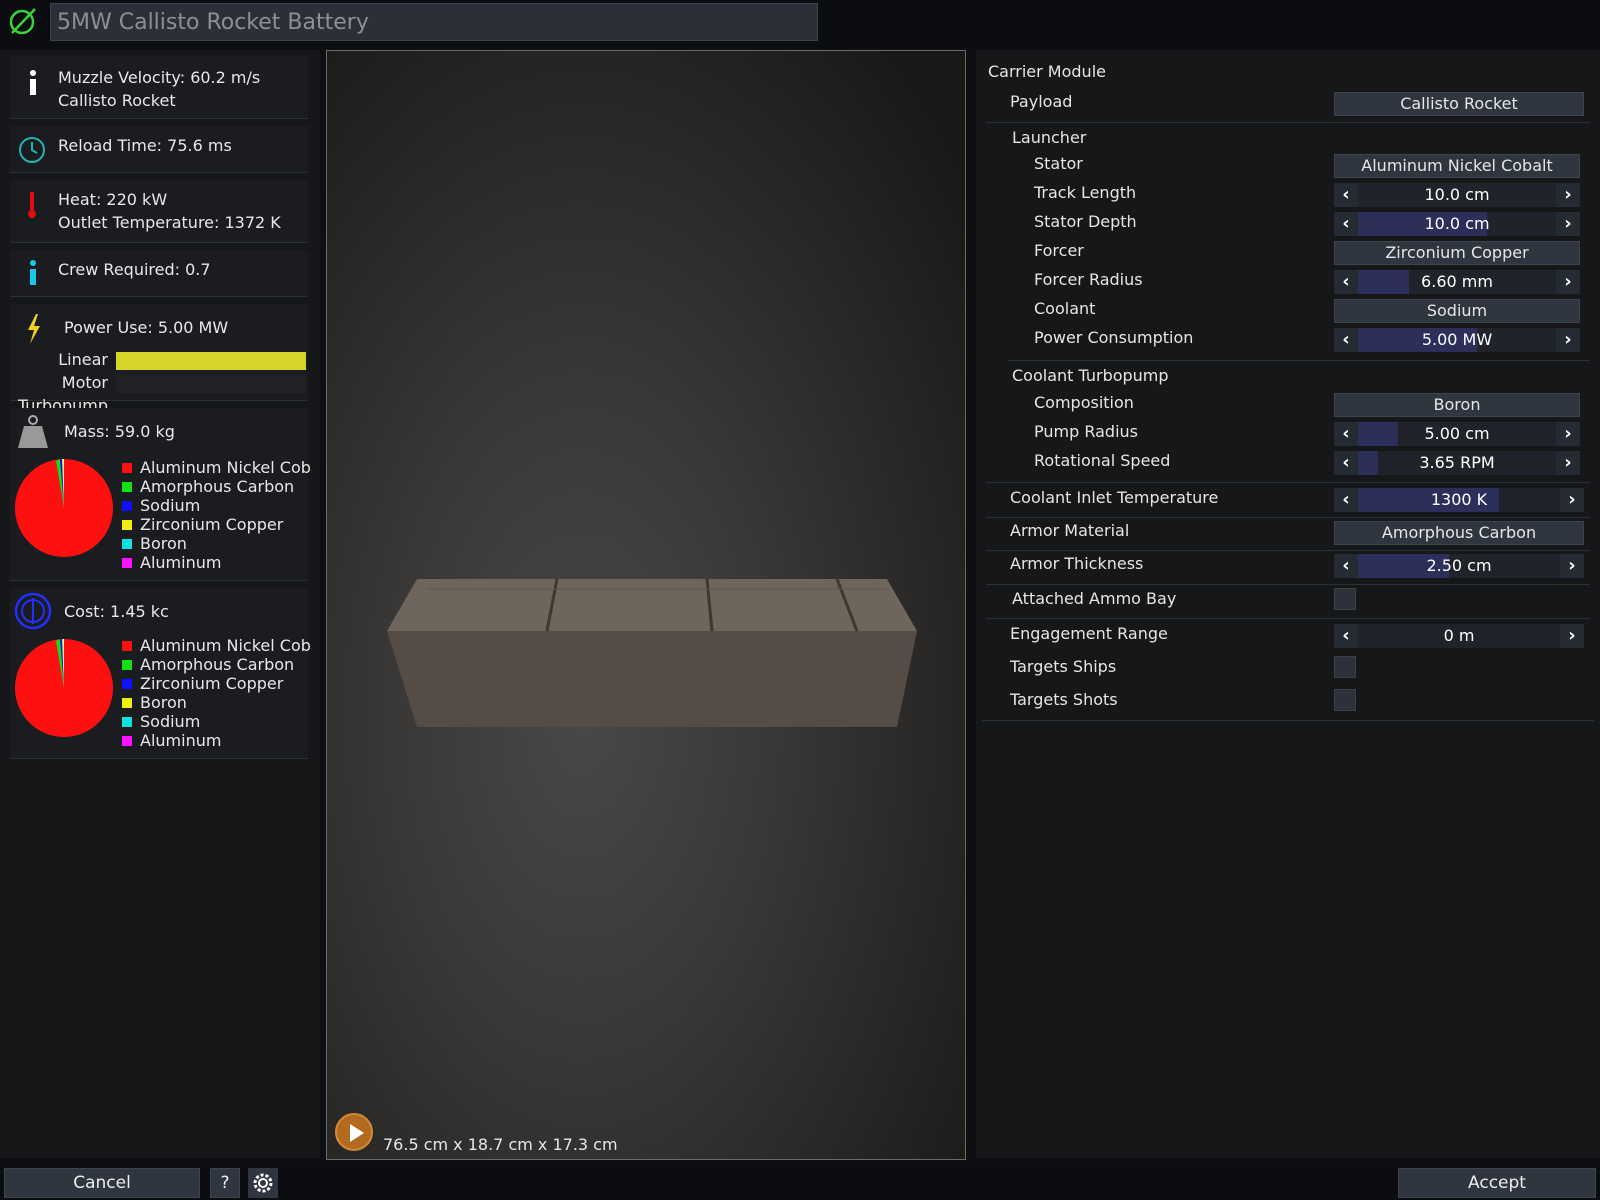  What do you see at coordinates (1063, 666) in the screenshot?
I see `targets-ships-label: Targets Ships` at bounding box center [1063, 666].